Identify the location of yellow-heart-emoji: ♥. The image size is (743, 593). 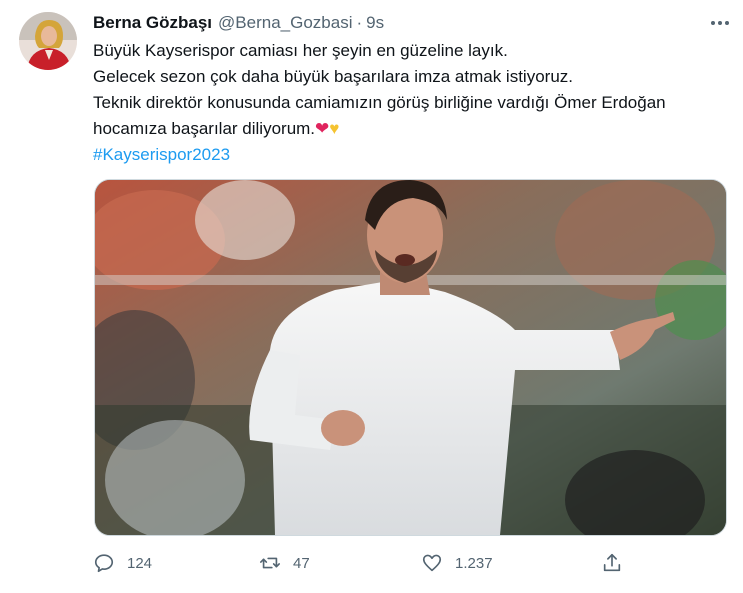
(334, 128).